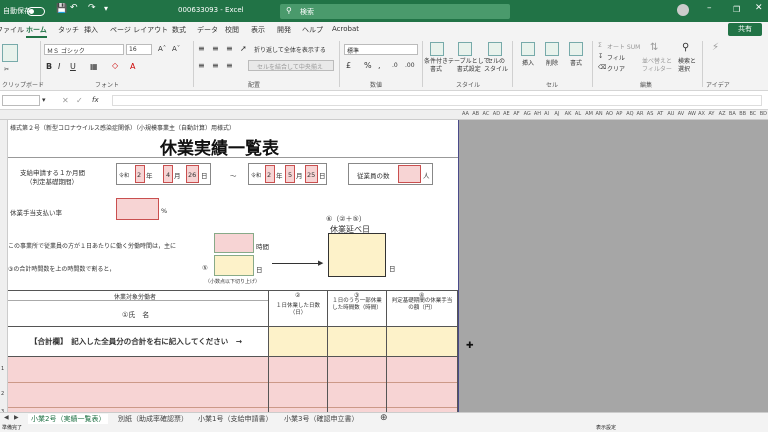 The image size is (768, 432). Describe the element at coordinates (68, 30) in the screenshot. I see `tab-touch: タッチ` at that location.